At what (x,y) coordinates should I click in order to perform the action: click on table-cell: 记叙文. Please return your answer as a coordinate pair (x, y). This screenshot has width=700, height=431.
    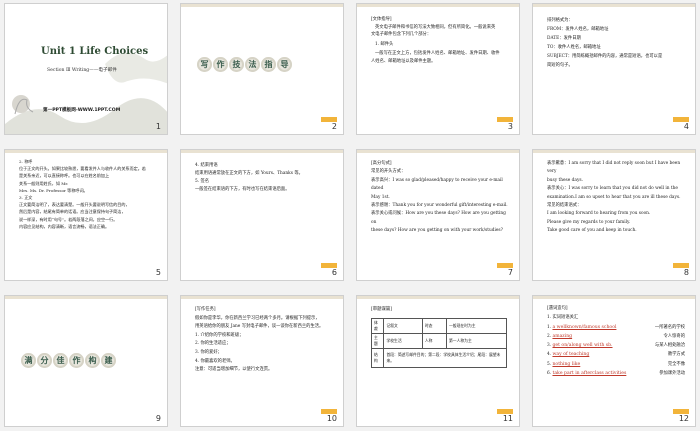
    Looking at the image, I should click on (403, 326).